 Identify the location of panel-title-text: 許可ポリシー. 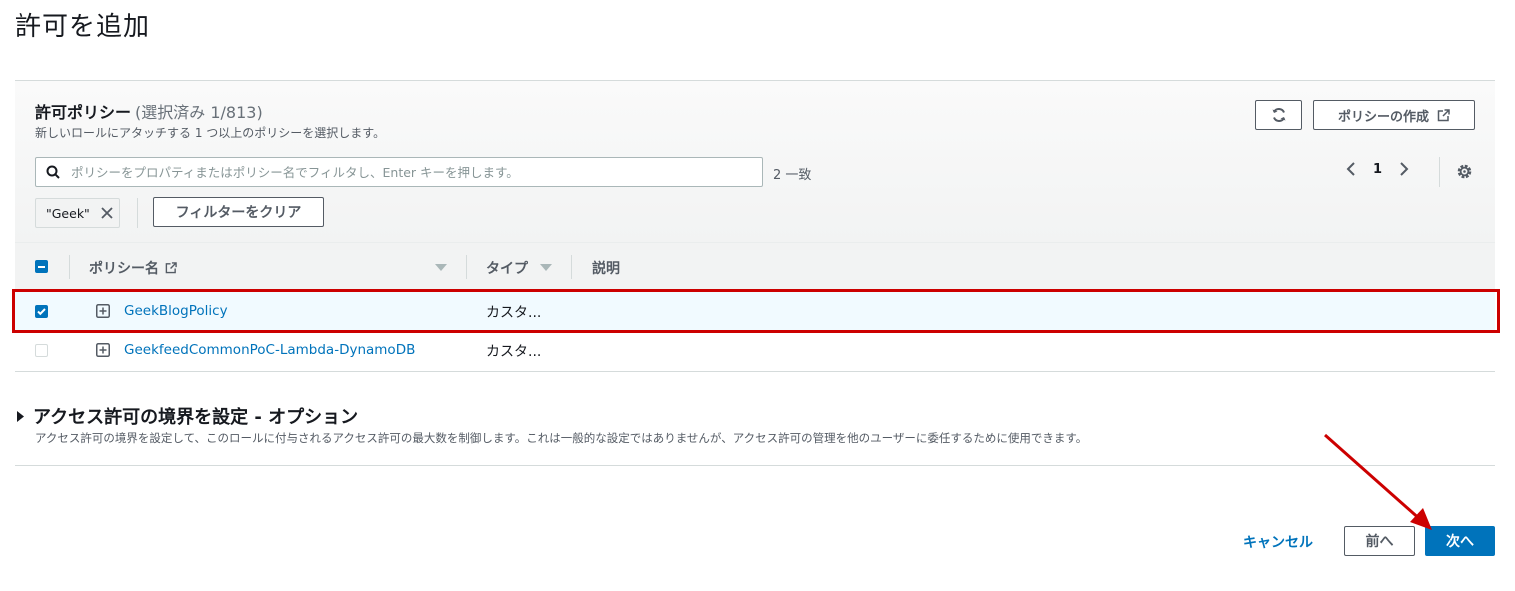
(83, 112).